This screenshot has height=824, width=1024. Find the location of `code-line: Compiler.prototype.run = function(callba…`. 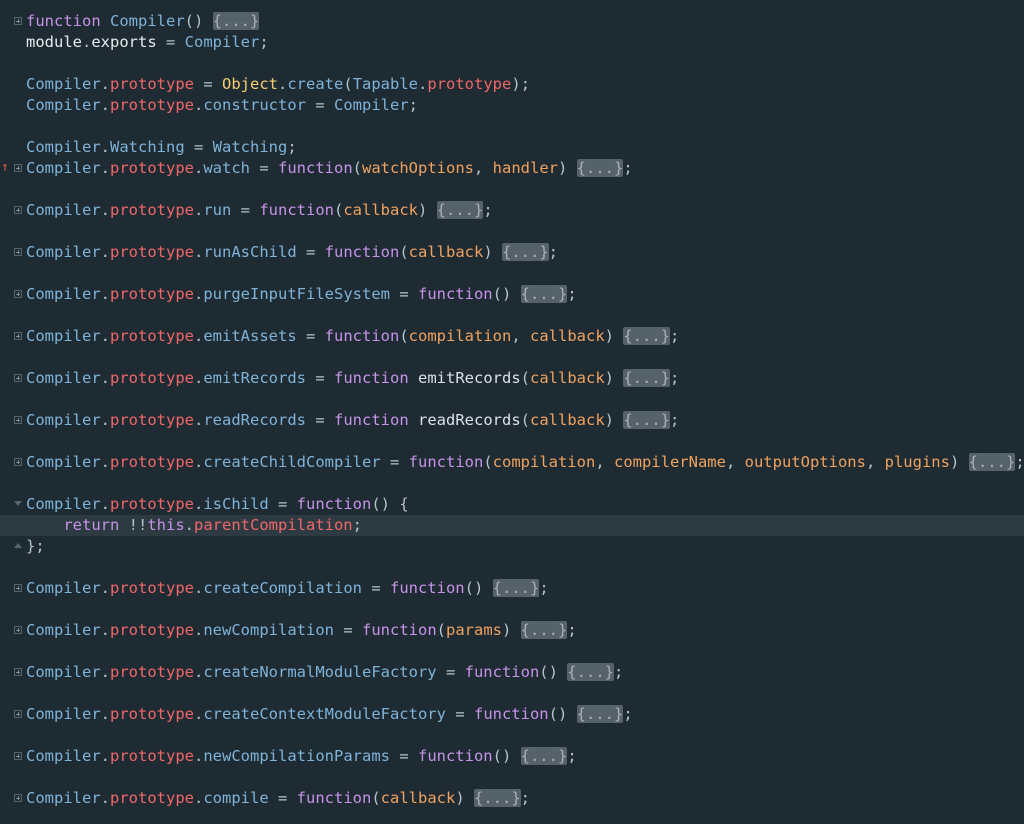

code-line: Compiler.prototype.run = function(callba… is located at coordinates (512, 210).